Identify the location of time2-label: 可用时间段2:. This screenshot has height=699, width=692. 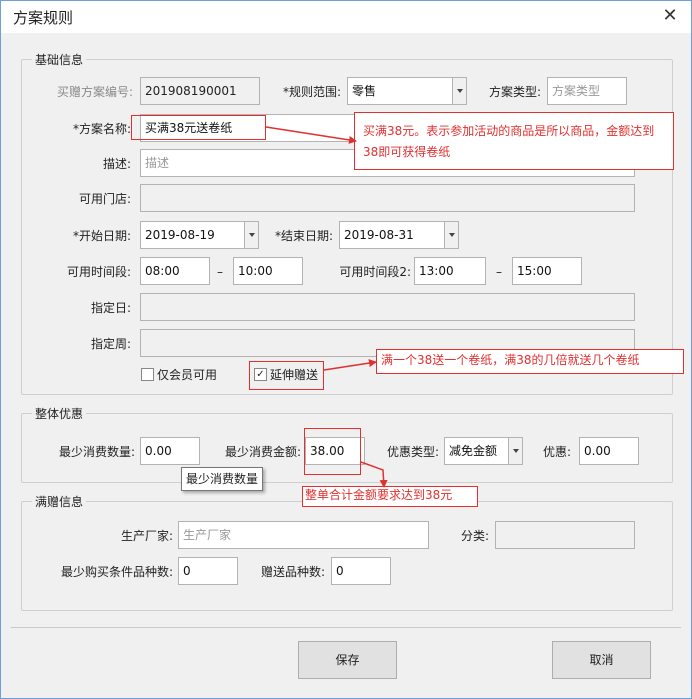
(375, 272).